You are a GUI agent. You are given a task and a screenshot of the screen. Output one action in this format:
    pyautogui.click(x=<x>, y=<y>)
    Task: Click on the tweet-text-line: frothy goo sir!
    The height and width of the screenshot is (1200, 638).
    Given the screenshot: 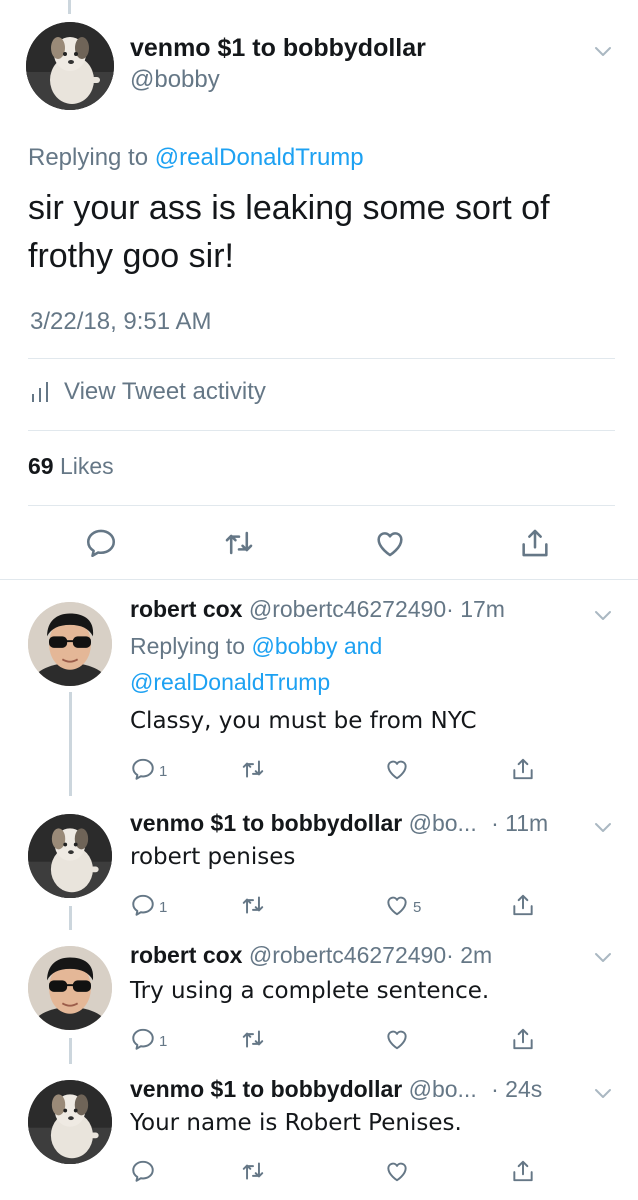 What is the action you would take?
    pyautogui.click(x=131, y=256)
    